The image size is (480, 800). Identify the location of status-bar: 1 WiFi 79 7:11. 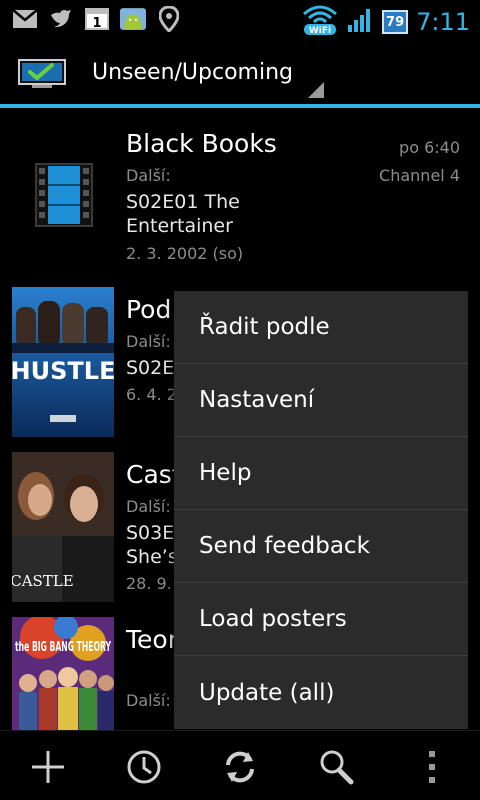
(240, 19).